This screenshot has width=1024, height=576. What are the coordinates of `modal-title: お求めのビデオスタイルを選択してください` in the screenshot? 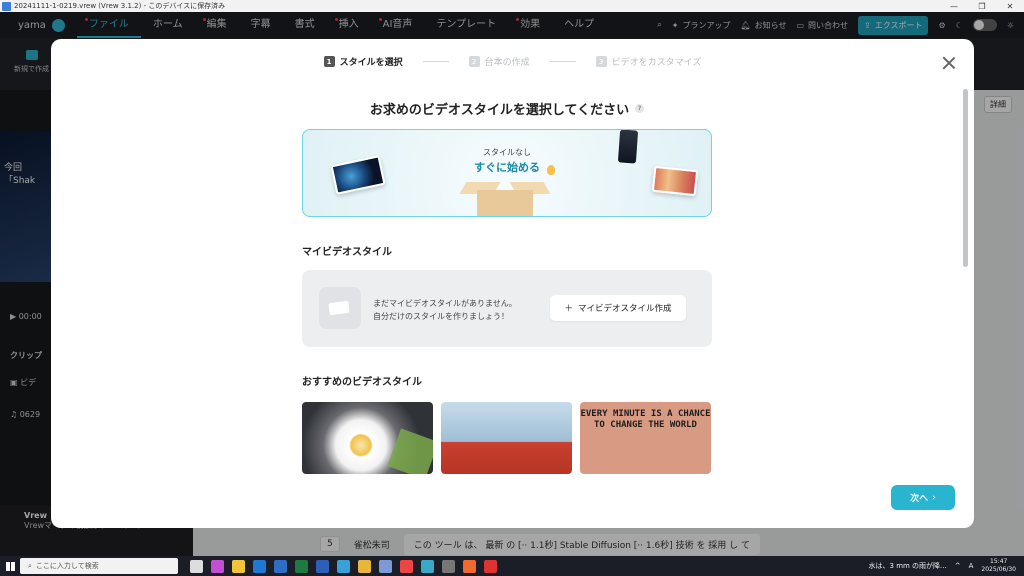 It's located at (499, 110).